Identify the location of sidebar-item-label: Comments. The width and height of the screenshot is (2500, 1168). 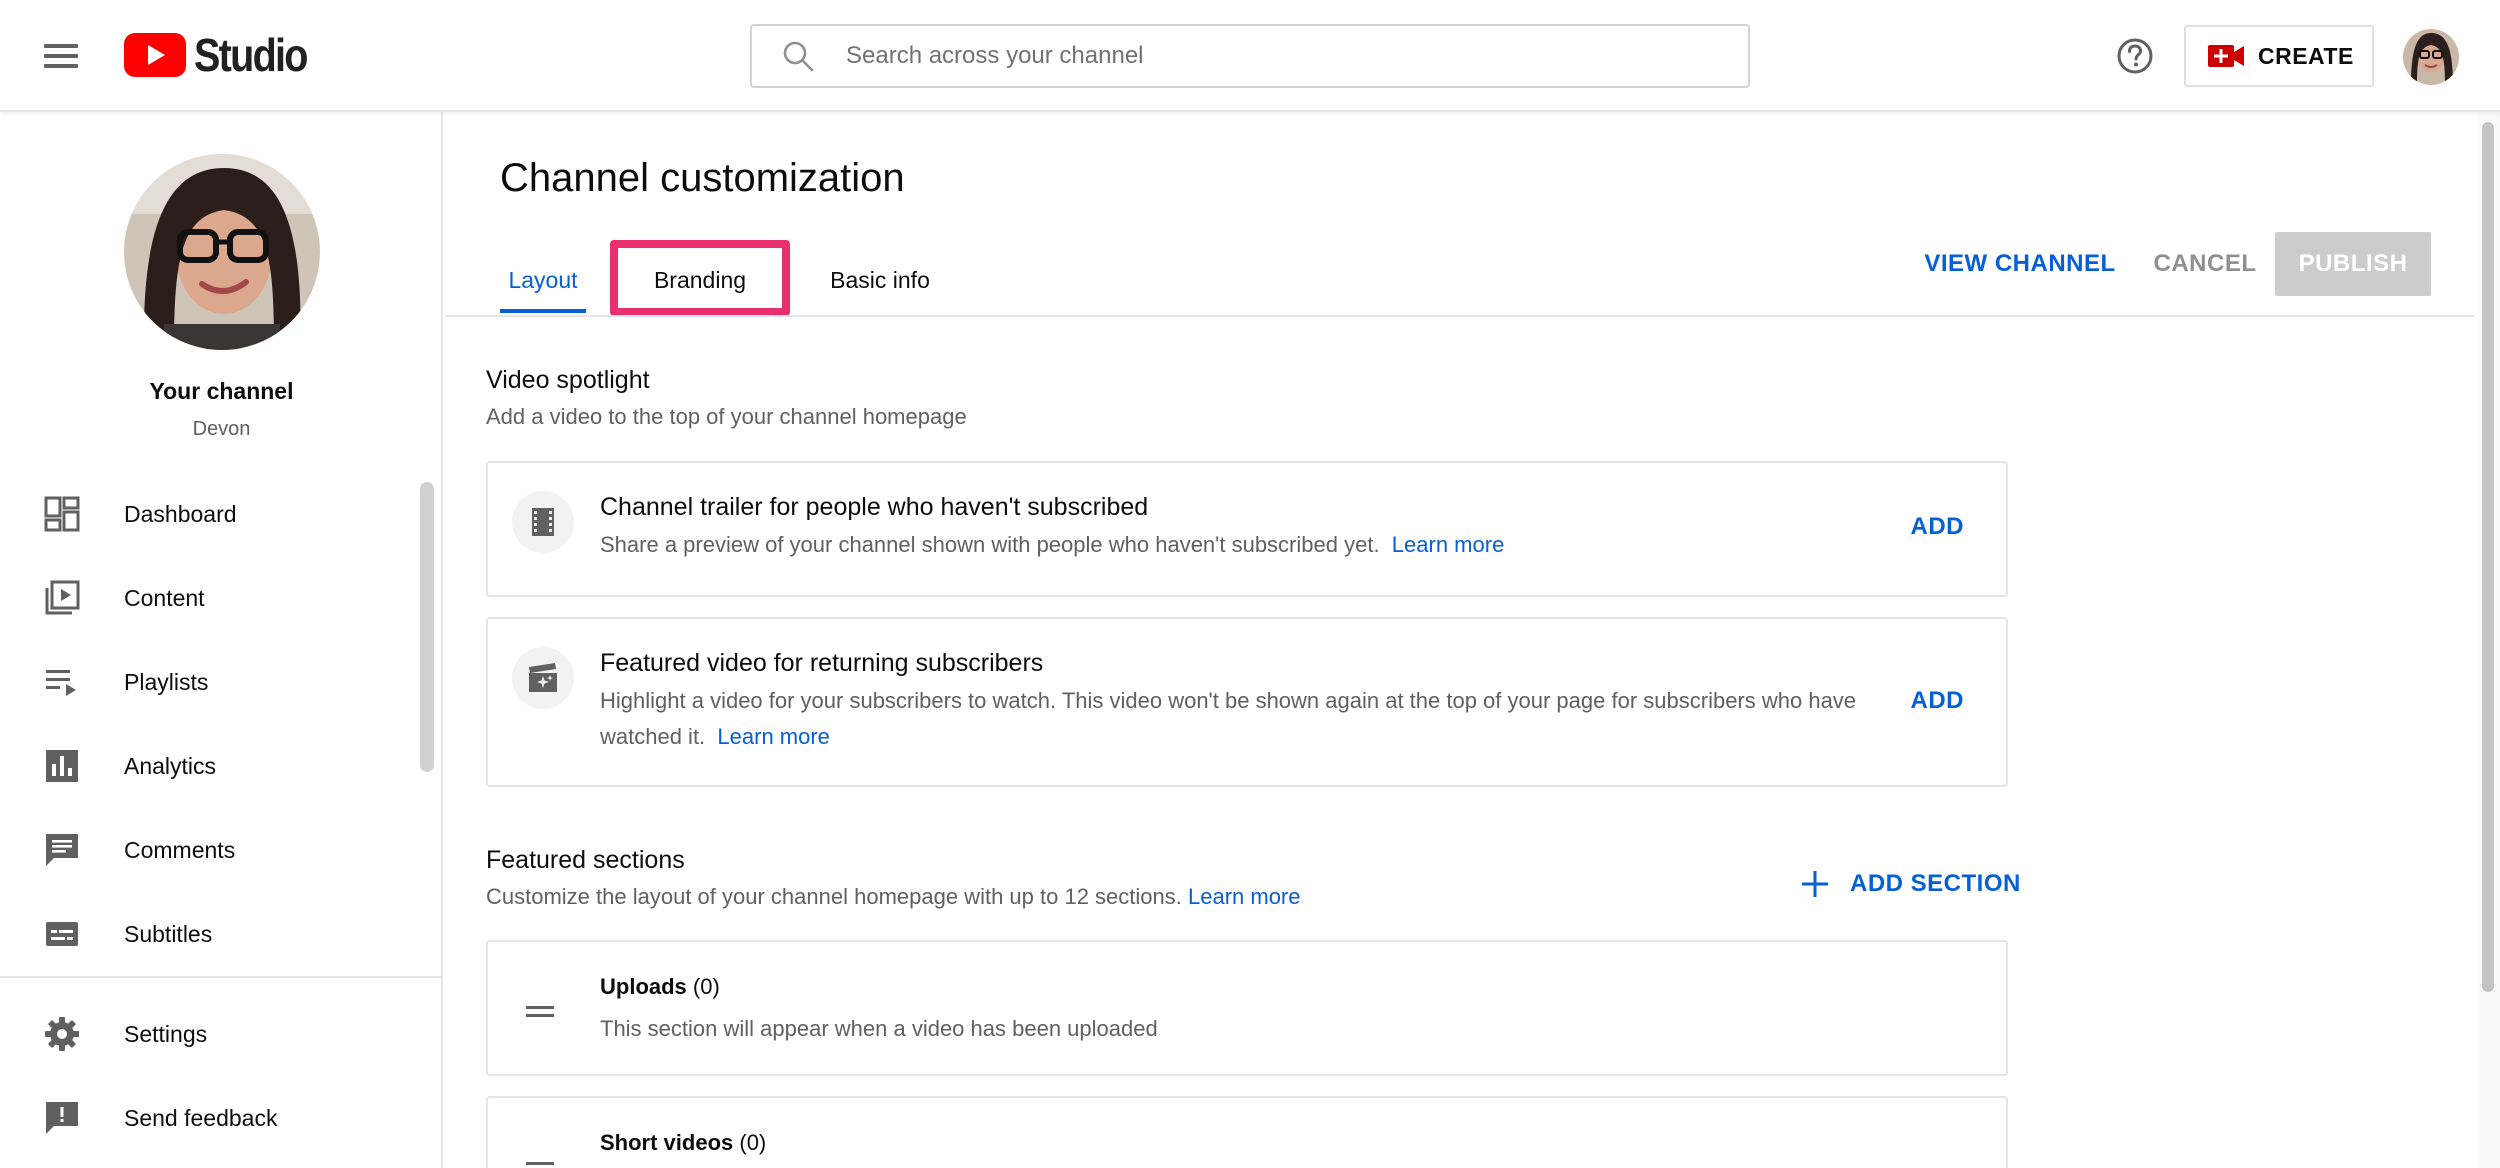
(180, 849).